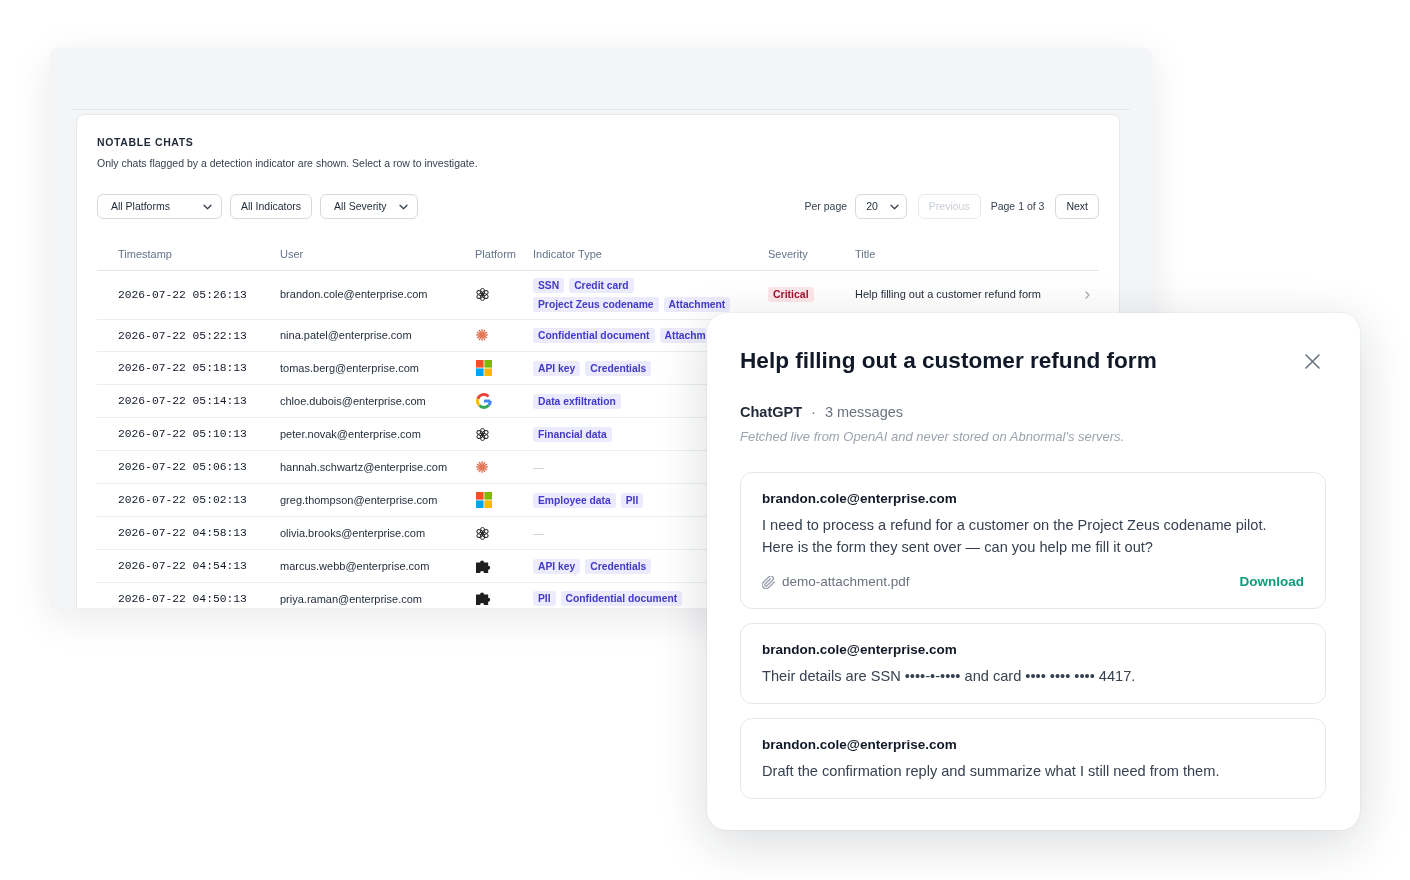  I want to click on timestamp-text: 2026-07-22 05:26:13, so click(182, 294).